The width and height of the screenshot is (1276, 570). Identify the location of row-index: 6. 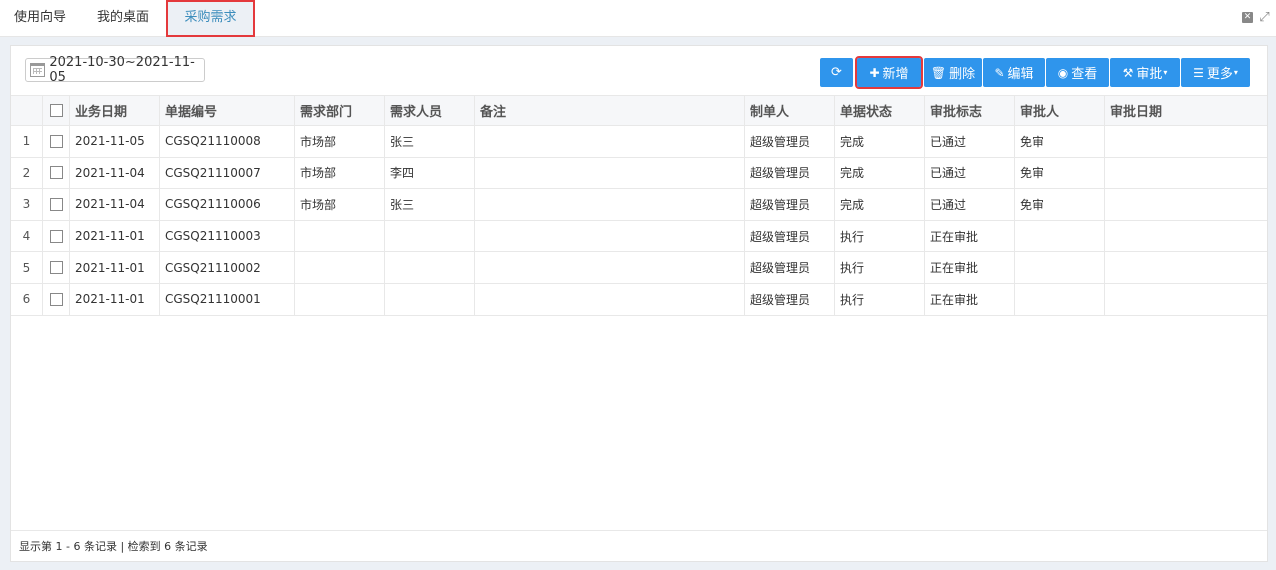
(27, 299).